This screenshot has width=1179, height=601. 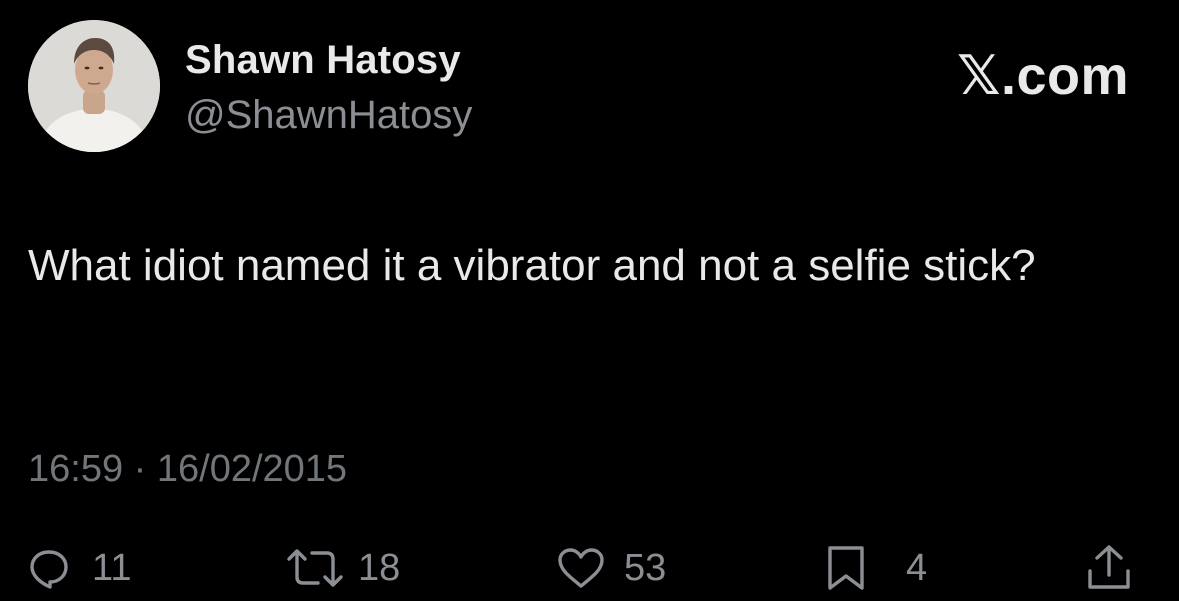 What do you see at coordinates (49, 569) in the screenshot?
I see `reply-icon` at bounding box center [49, 569].